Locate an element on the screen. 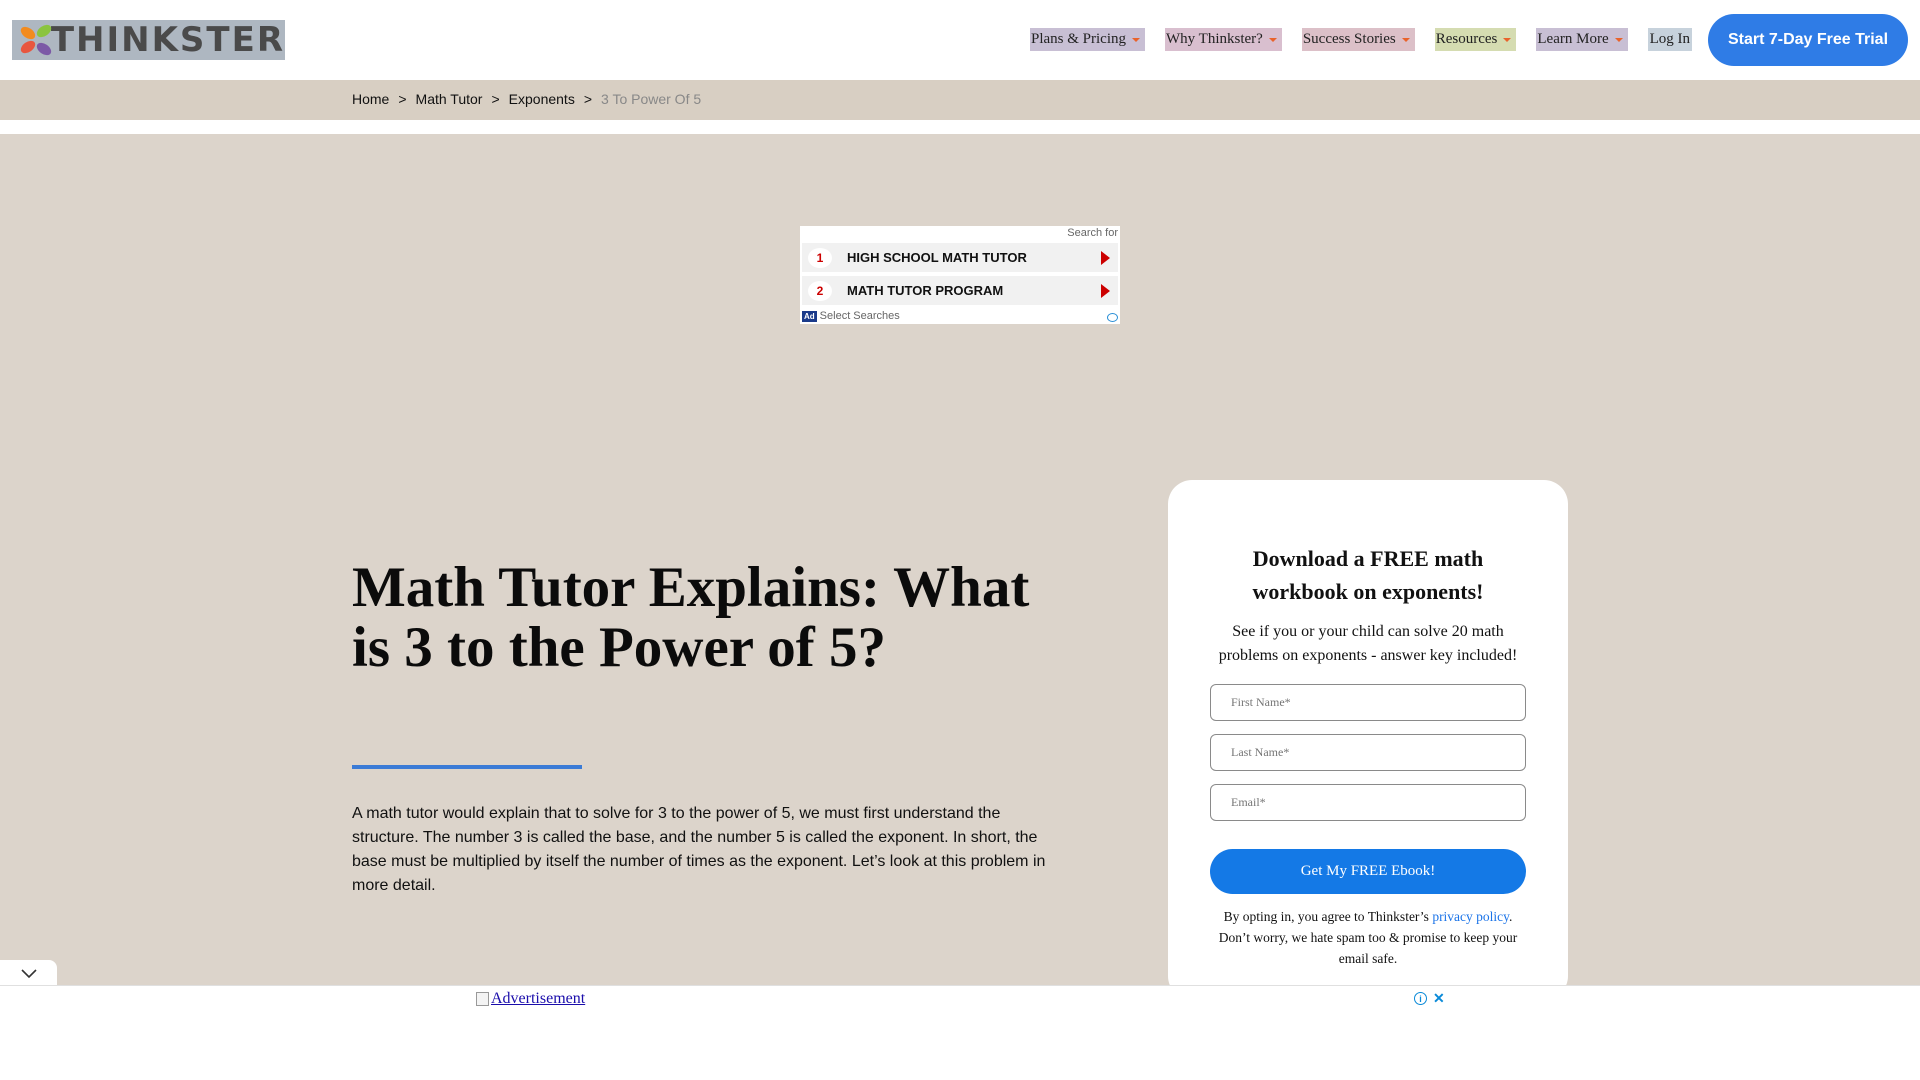 The height and width of the screenshot is (1080, 1920). nav-label: Plans & Pricing is located at coordinates (1079, 39).